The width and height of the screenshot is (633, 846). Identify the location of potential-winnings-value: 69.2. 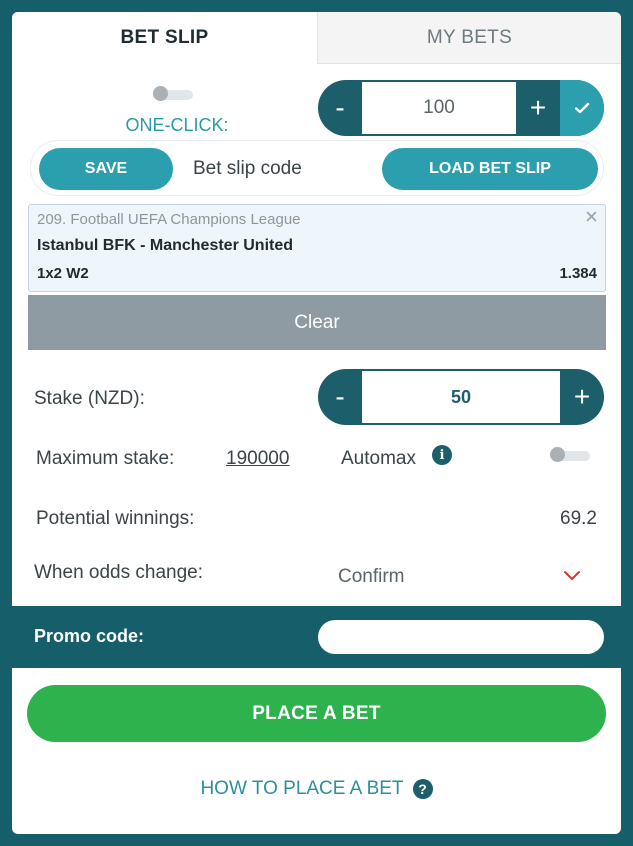
(578, 518).